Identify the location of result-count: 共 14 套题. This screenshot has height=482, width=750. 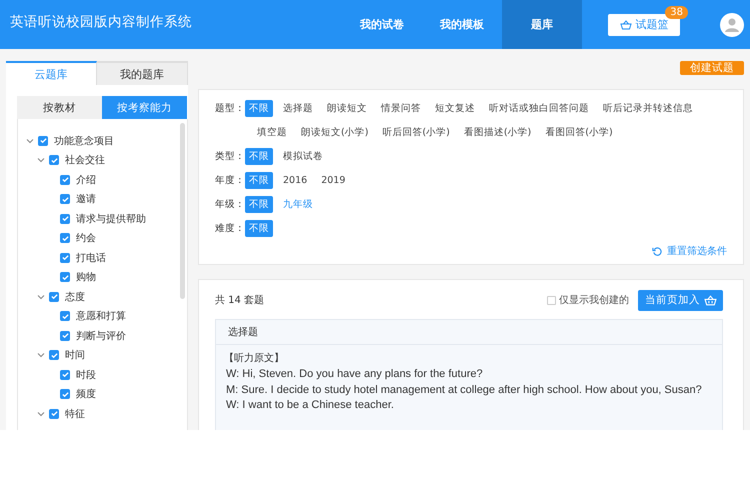
(240, 300).